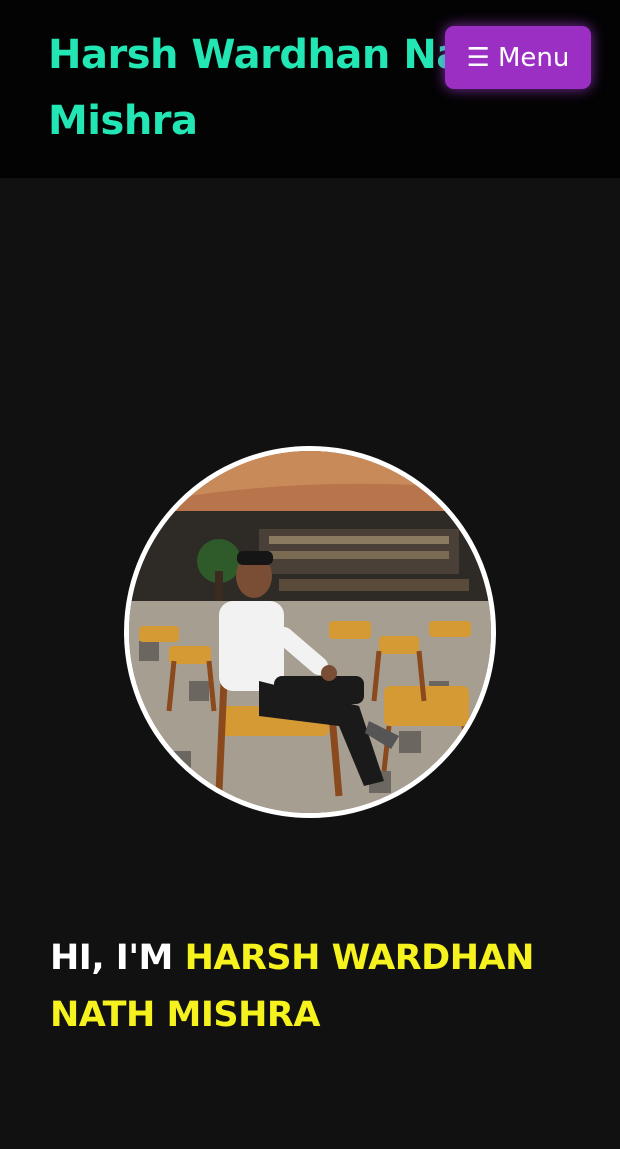  I want to click on menu-button-label: Menu, so click(533, 57).